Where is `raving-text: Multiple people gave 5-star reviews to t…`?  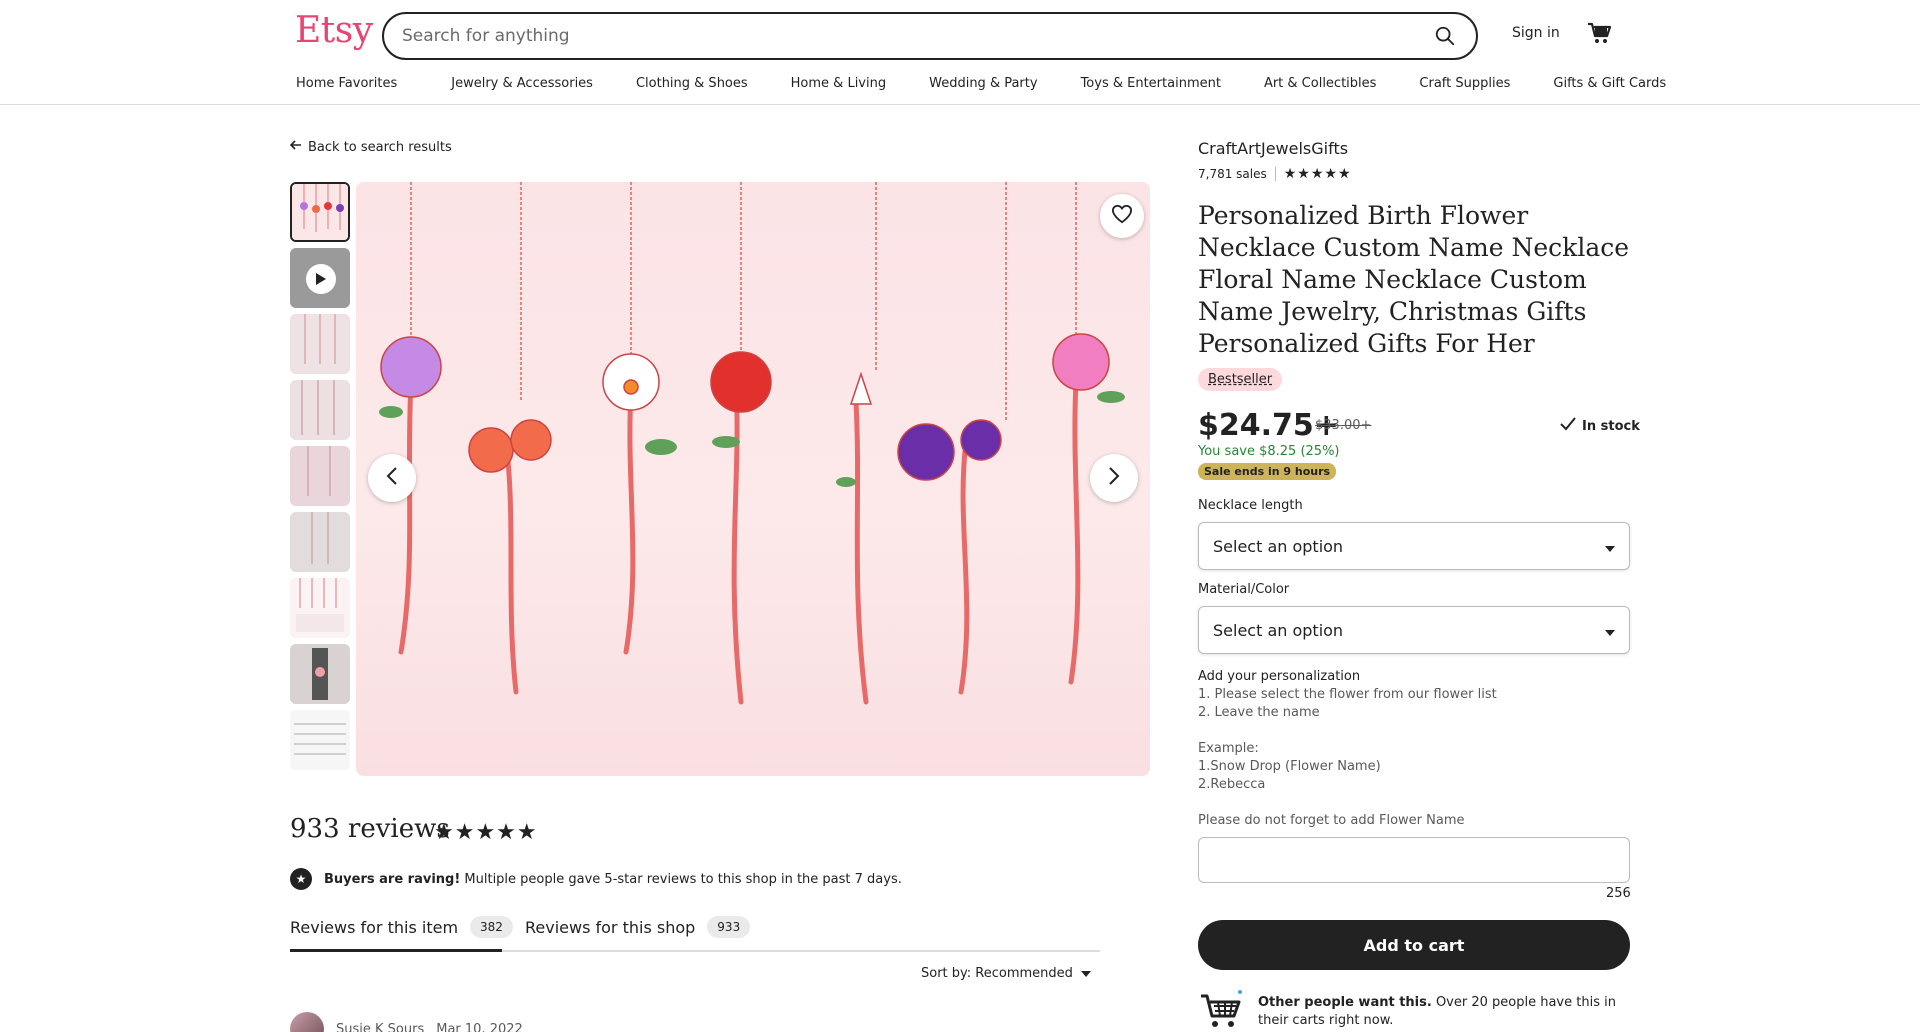
raving-text: Multiple people gave 5-star reviews to t… is located at coordinates (683, 879).